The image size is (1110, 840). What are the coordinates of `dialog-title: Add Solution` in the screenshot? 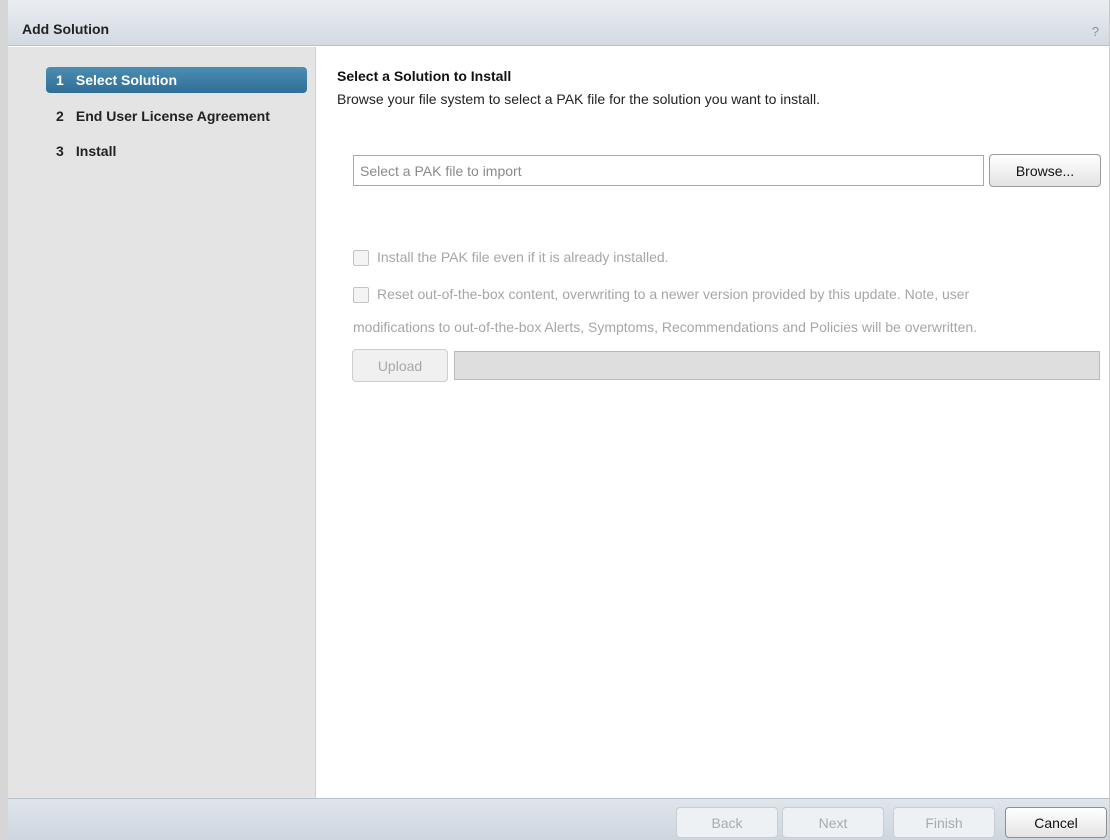 It's located at (66, 29).